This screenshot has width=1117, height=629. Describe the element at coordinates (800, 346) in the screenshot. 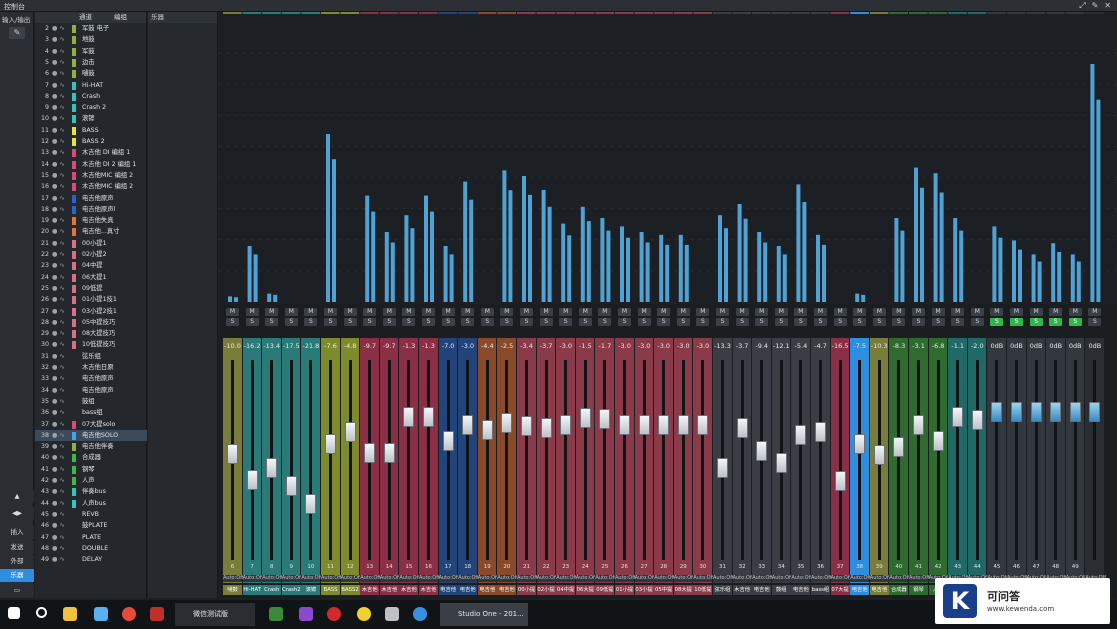

I see `volume-readout: -5.4` at that location.